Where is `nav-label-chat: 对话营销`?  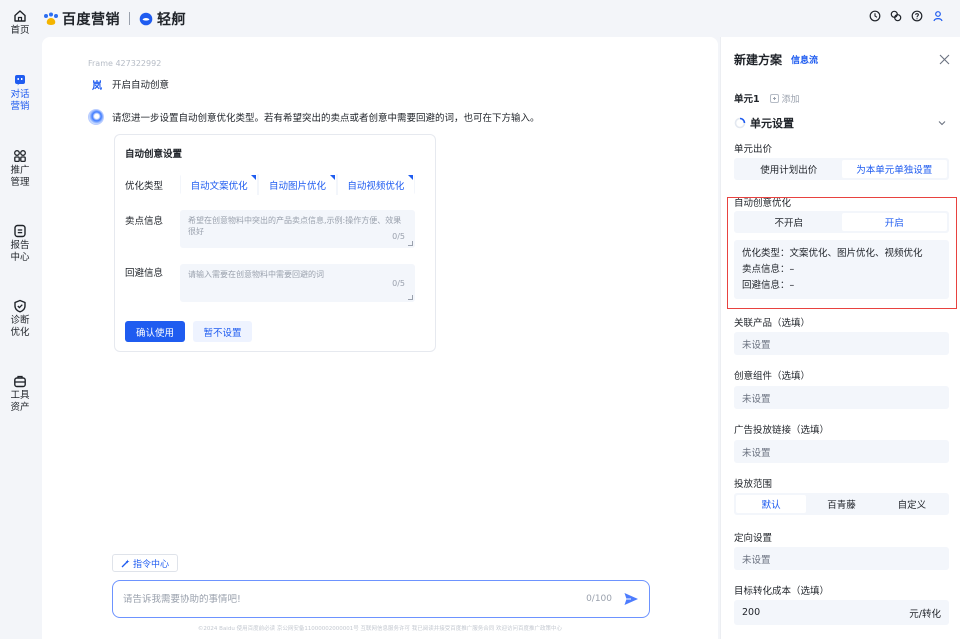 nav-label-chat: 对话营销 is located at coordinates (20, 100).